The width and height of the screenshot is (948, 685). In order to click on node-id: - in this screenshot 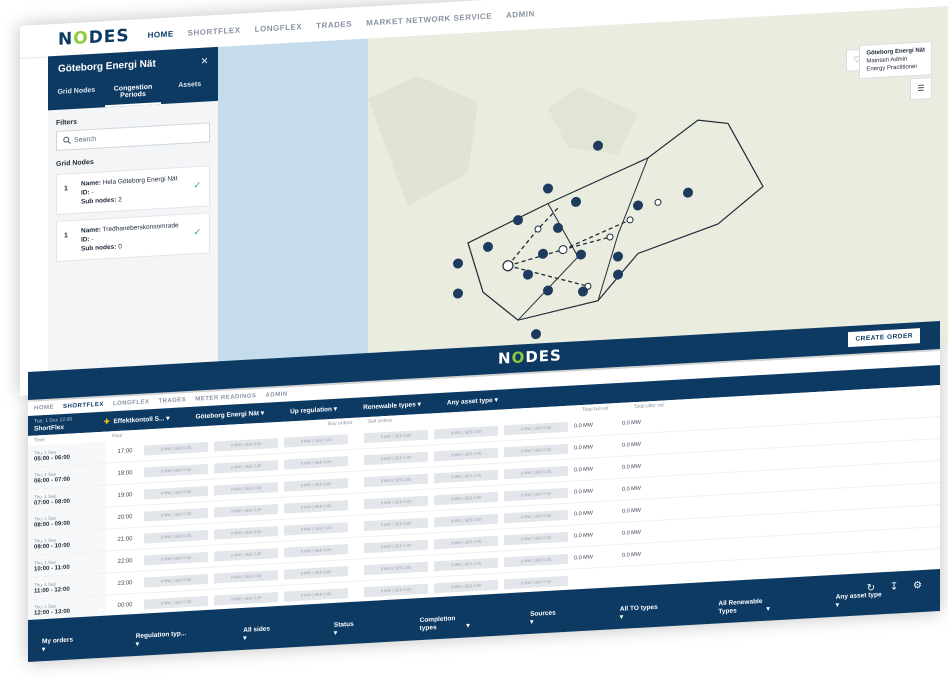, I will do `click(92, 192)`.